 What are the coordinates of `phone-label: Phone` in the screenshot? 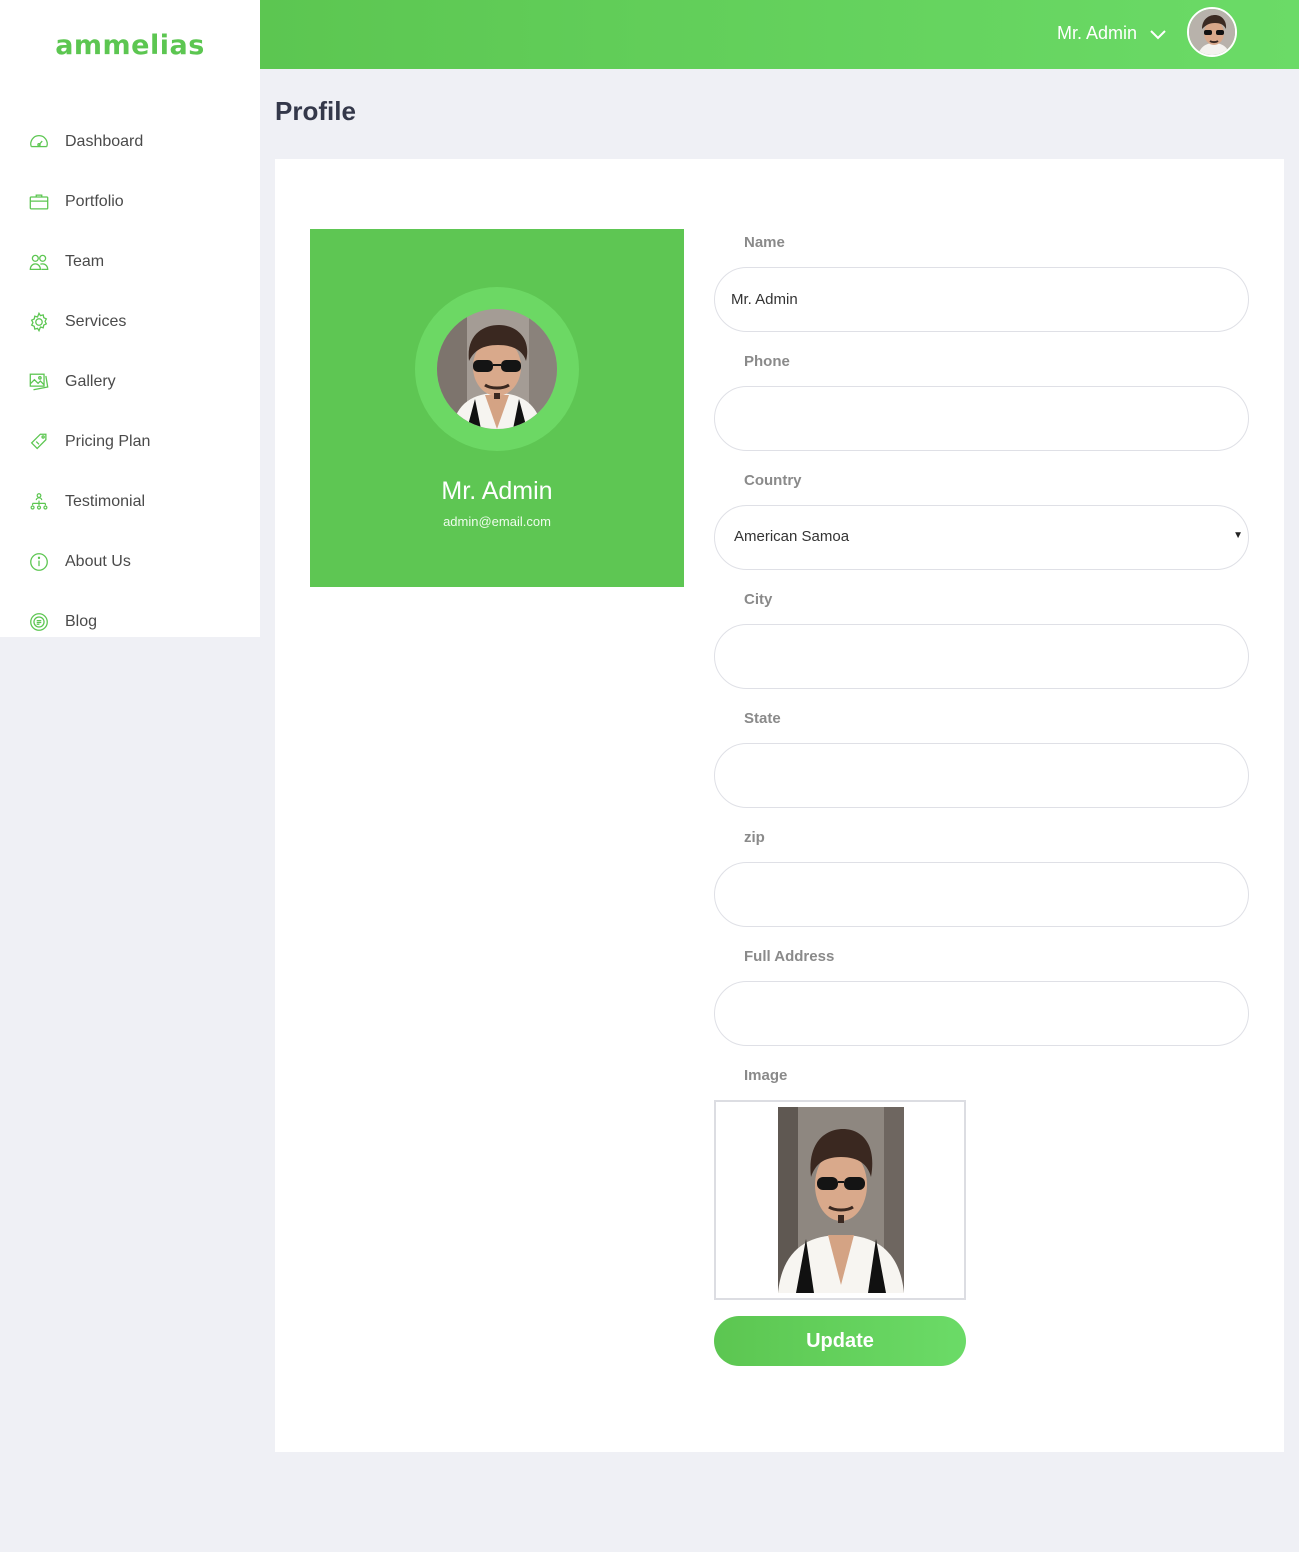 It's located at (767, 361).